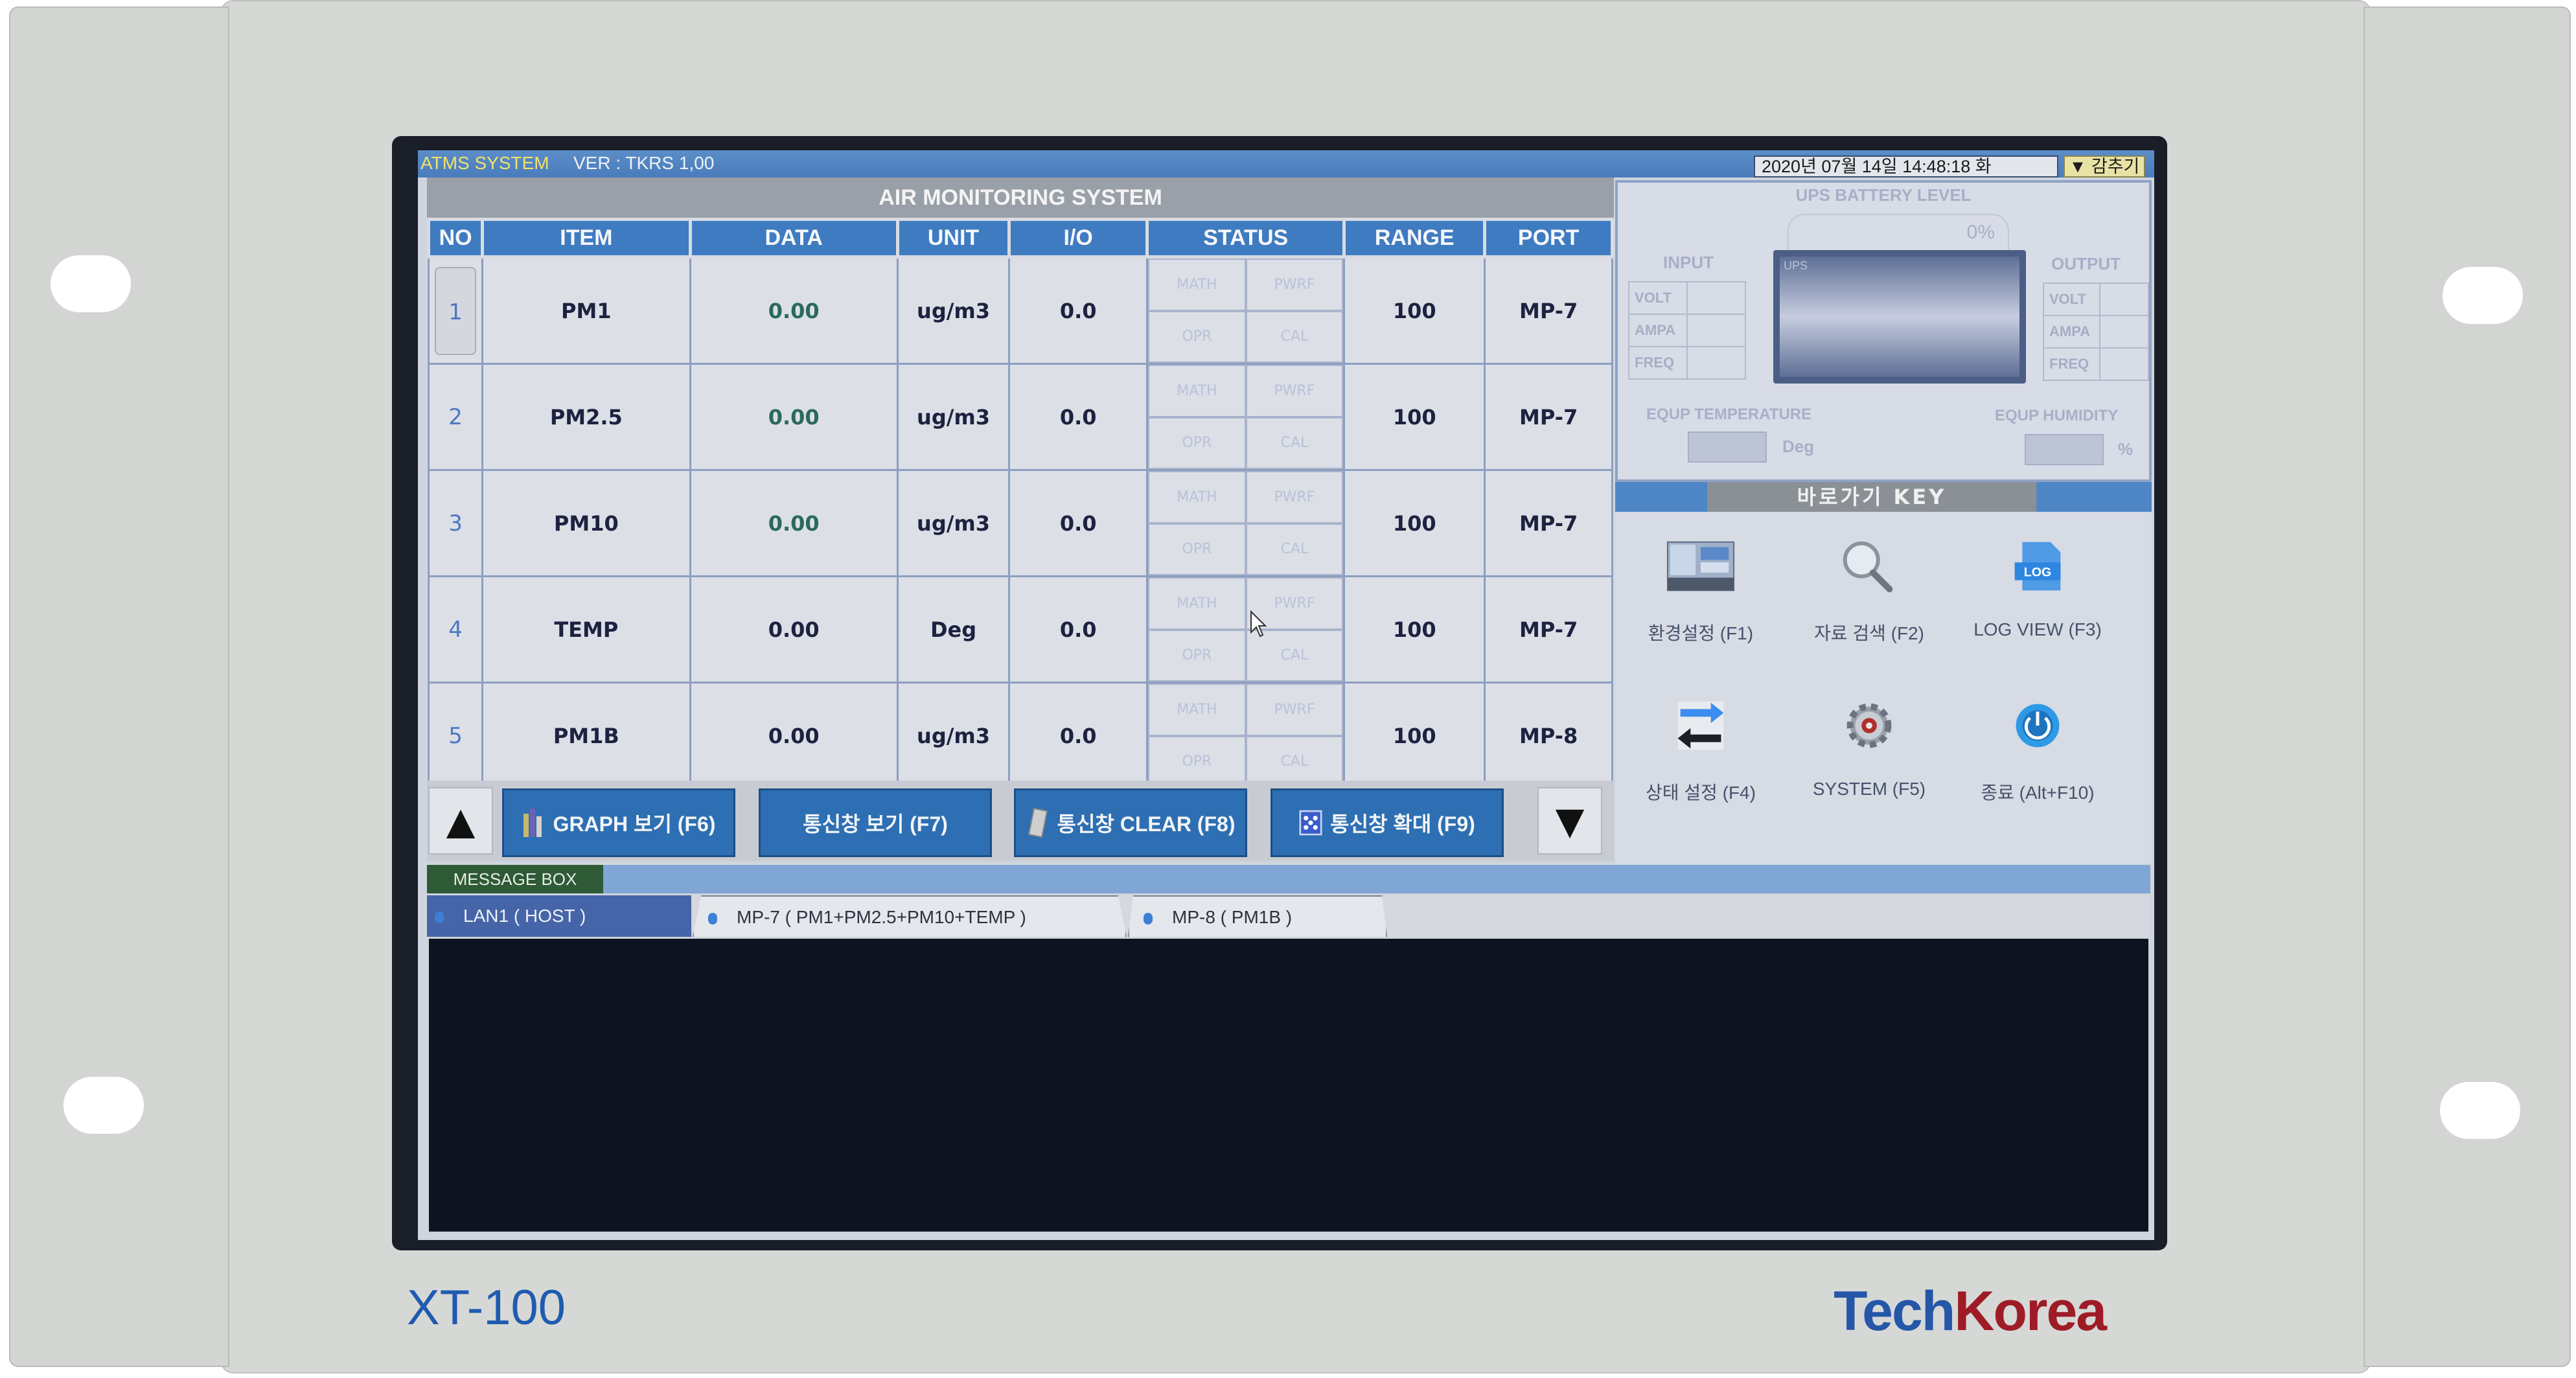 The width and height of the screenshot is (2576, 1378). What do you see at coordinates (586, 736) in the screenshot?
I see `item-cell: PM1B` at bounding box center [586, 736].